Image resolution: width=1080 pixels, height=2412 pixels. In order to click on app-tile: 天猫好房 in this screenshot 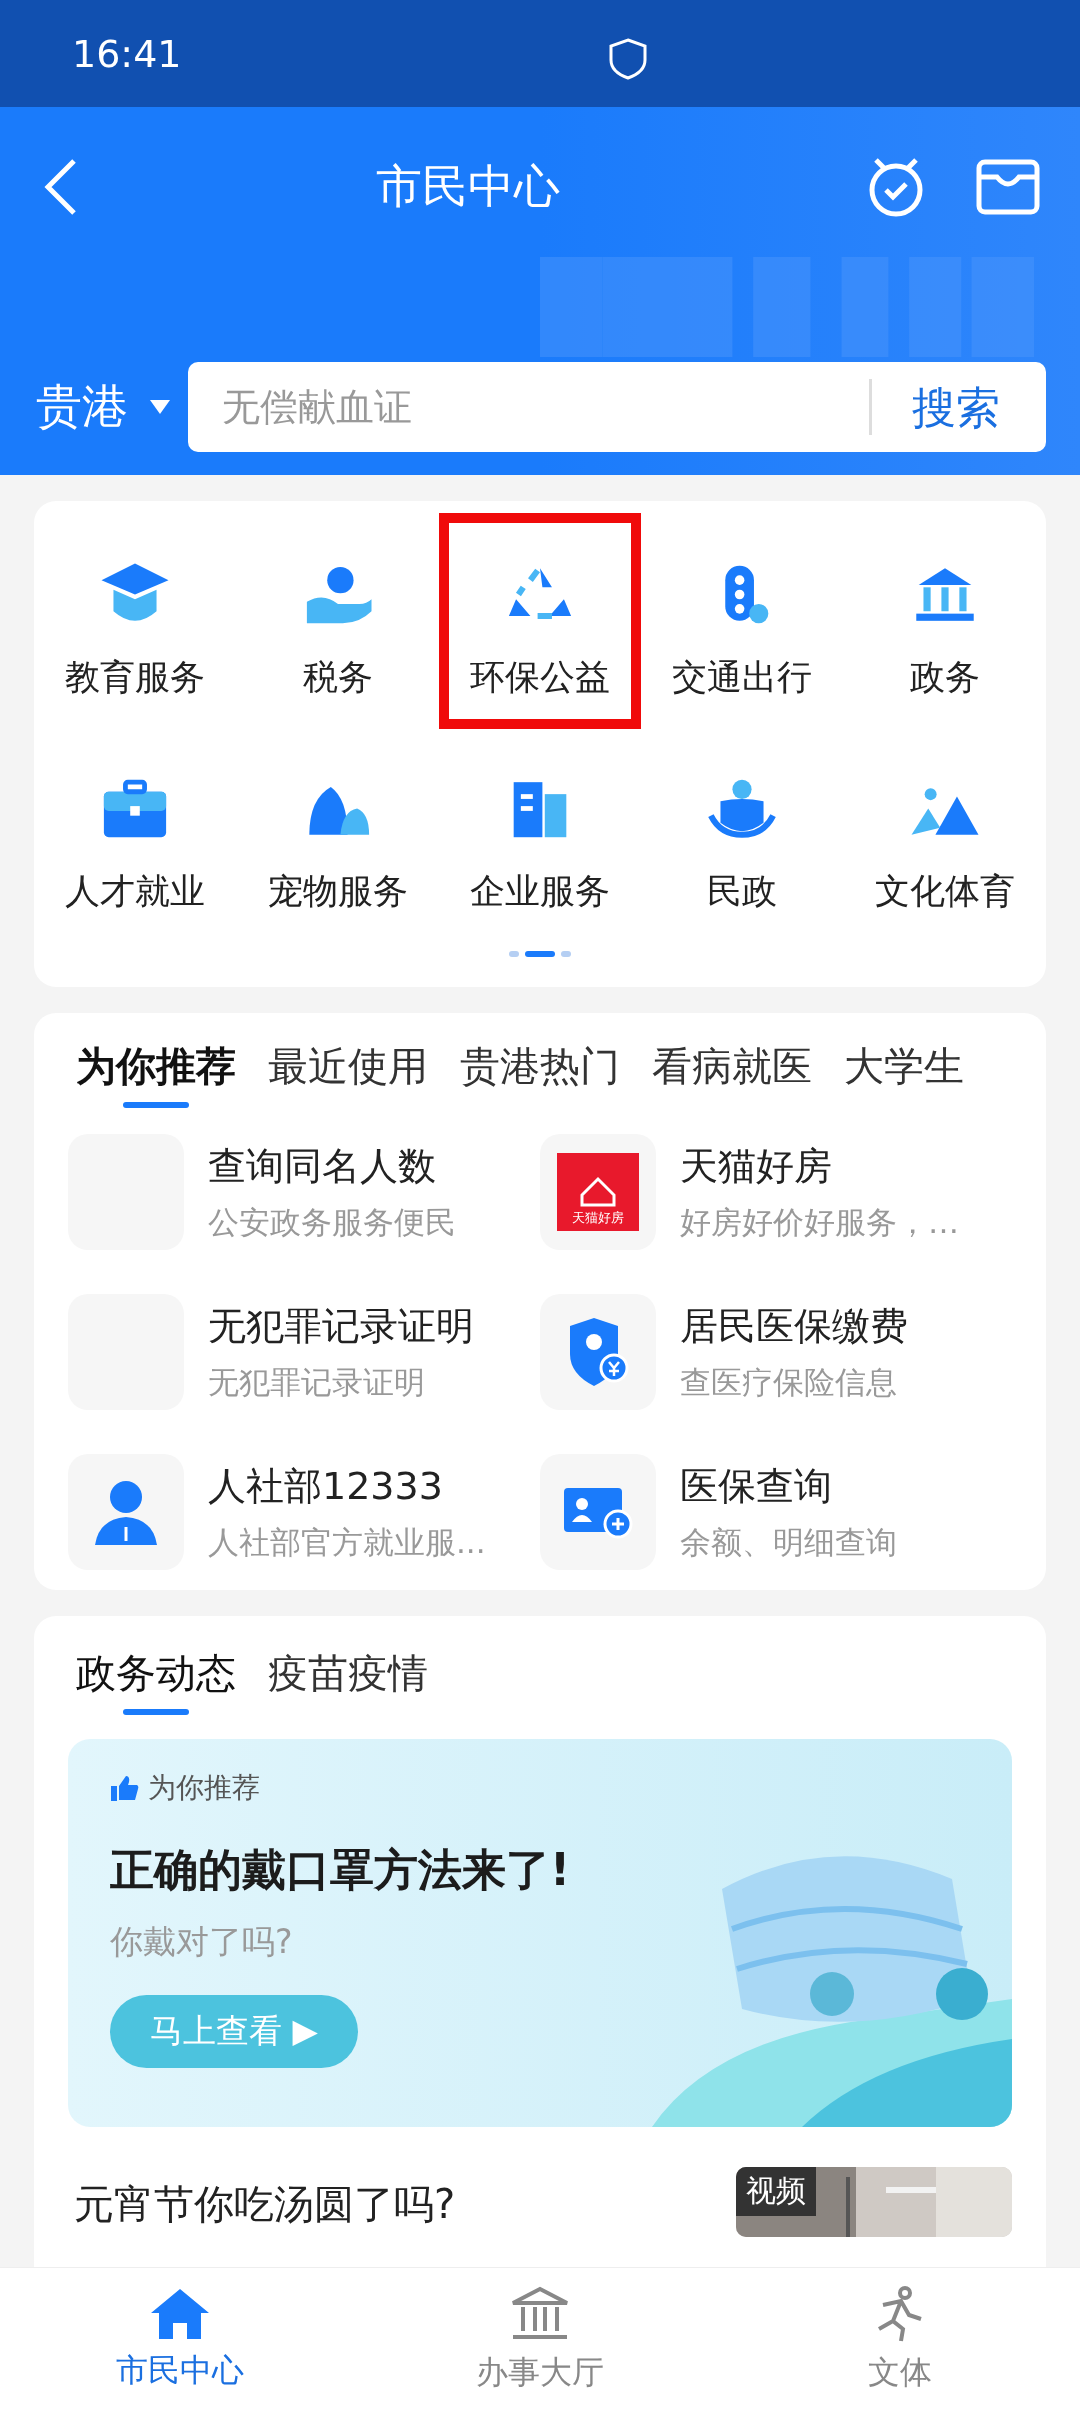, I will do `click(598, 1192)`.